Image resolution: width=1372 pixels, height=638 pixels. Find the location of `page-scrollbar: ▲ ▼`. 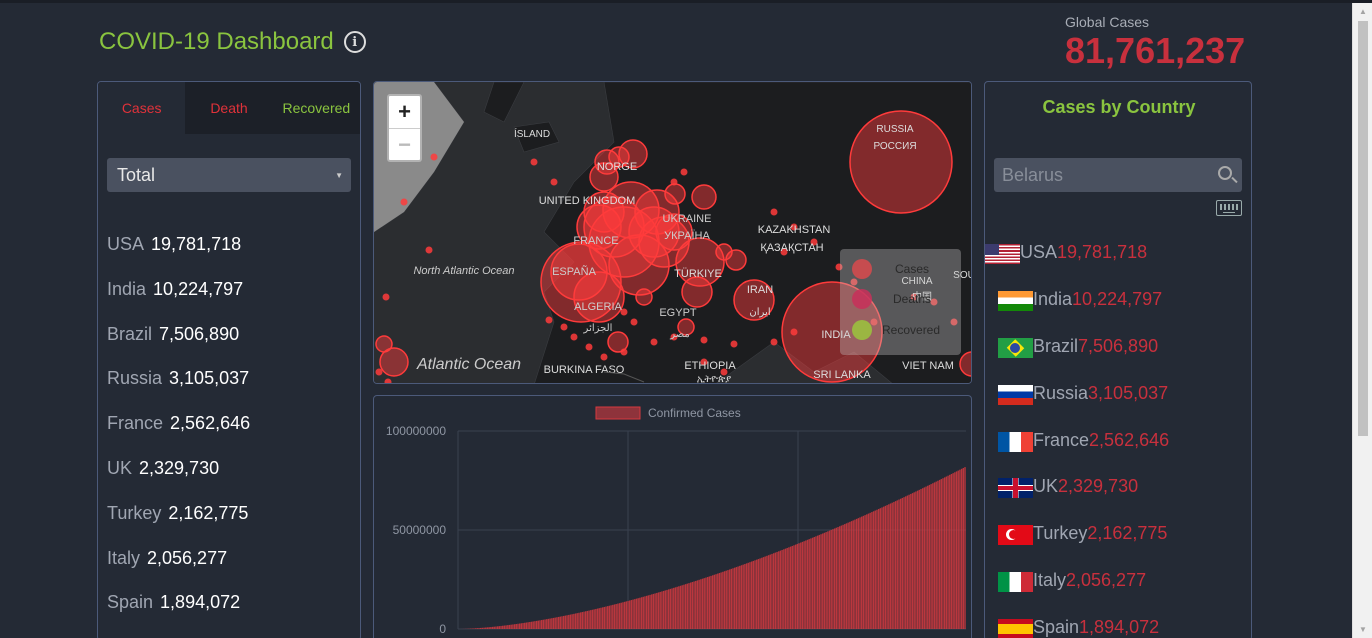

page-scrollbar: ▲ ▼ is located at coordinates (1362, 320).